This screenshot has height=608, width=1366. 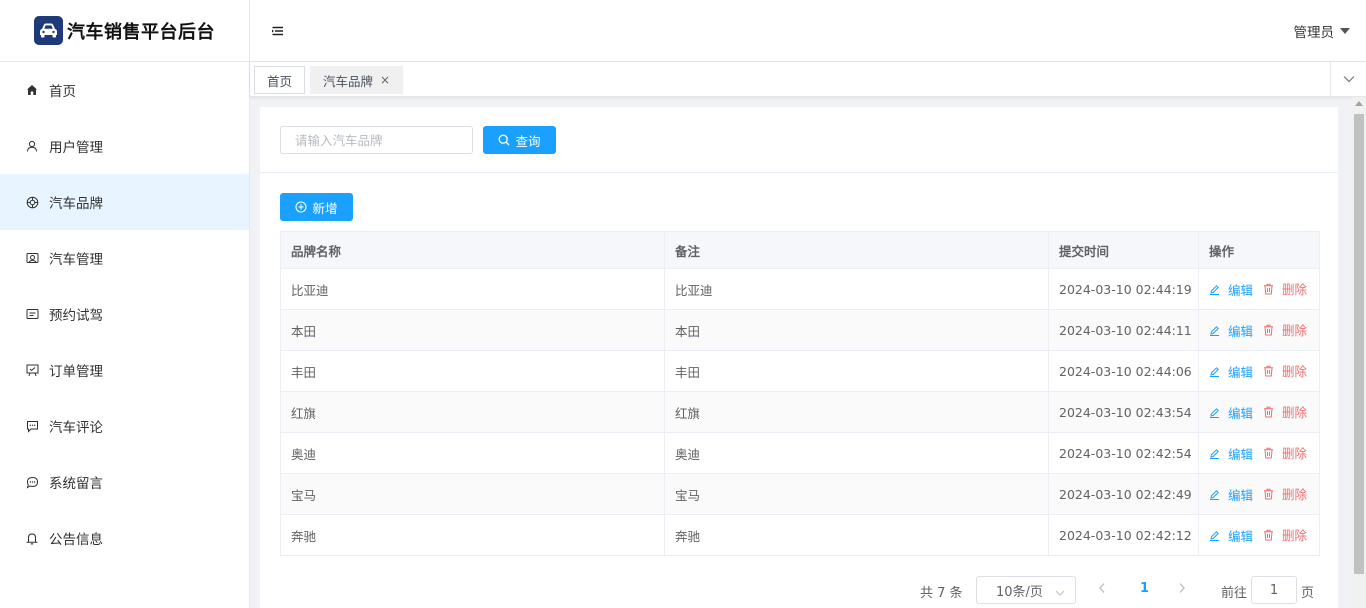 I want to click on sidebar-item-users: 用户管理, so click(x=124, y=146).